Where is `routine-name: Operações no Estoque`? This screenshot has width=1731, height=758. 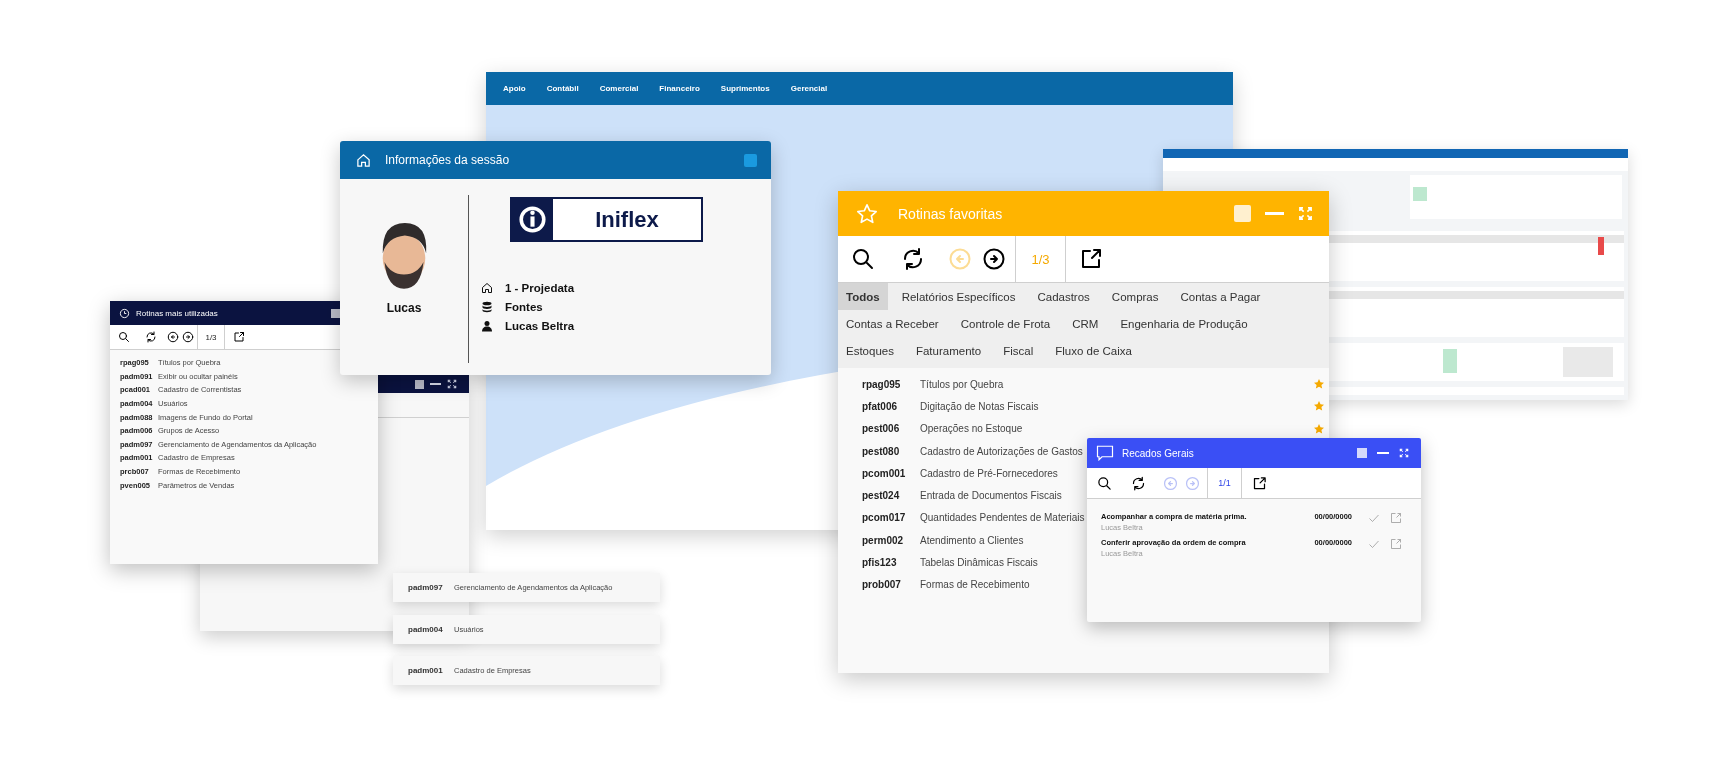
routine-name: Operações no Estoque is located at coordinates (971, 429).